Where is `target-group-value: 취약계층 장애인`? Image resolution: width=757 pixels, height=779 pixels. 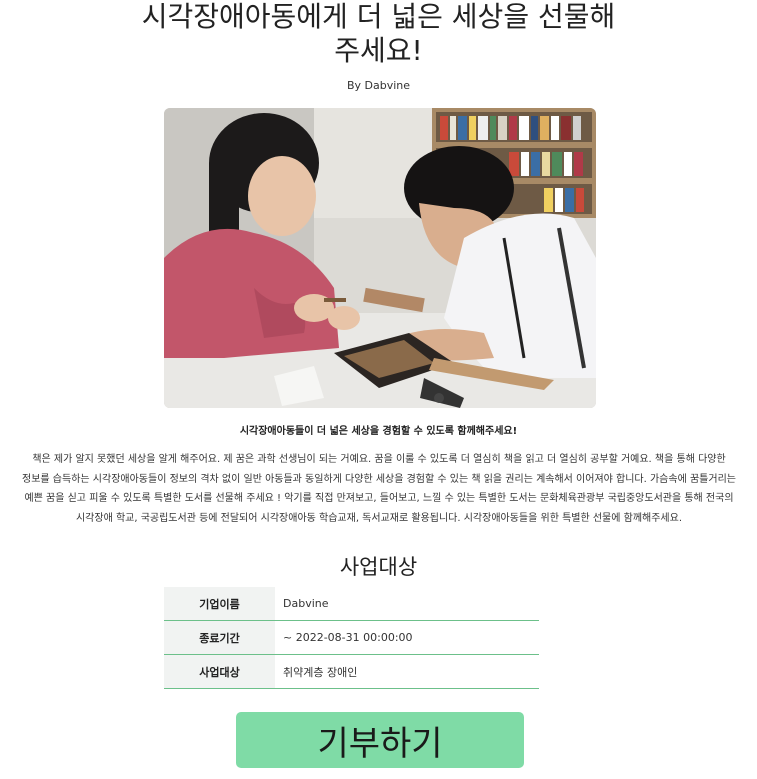 target-group-value: 취약계층 장애인 is located at coordinates (407, 671).